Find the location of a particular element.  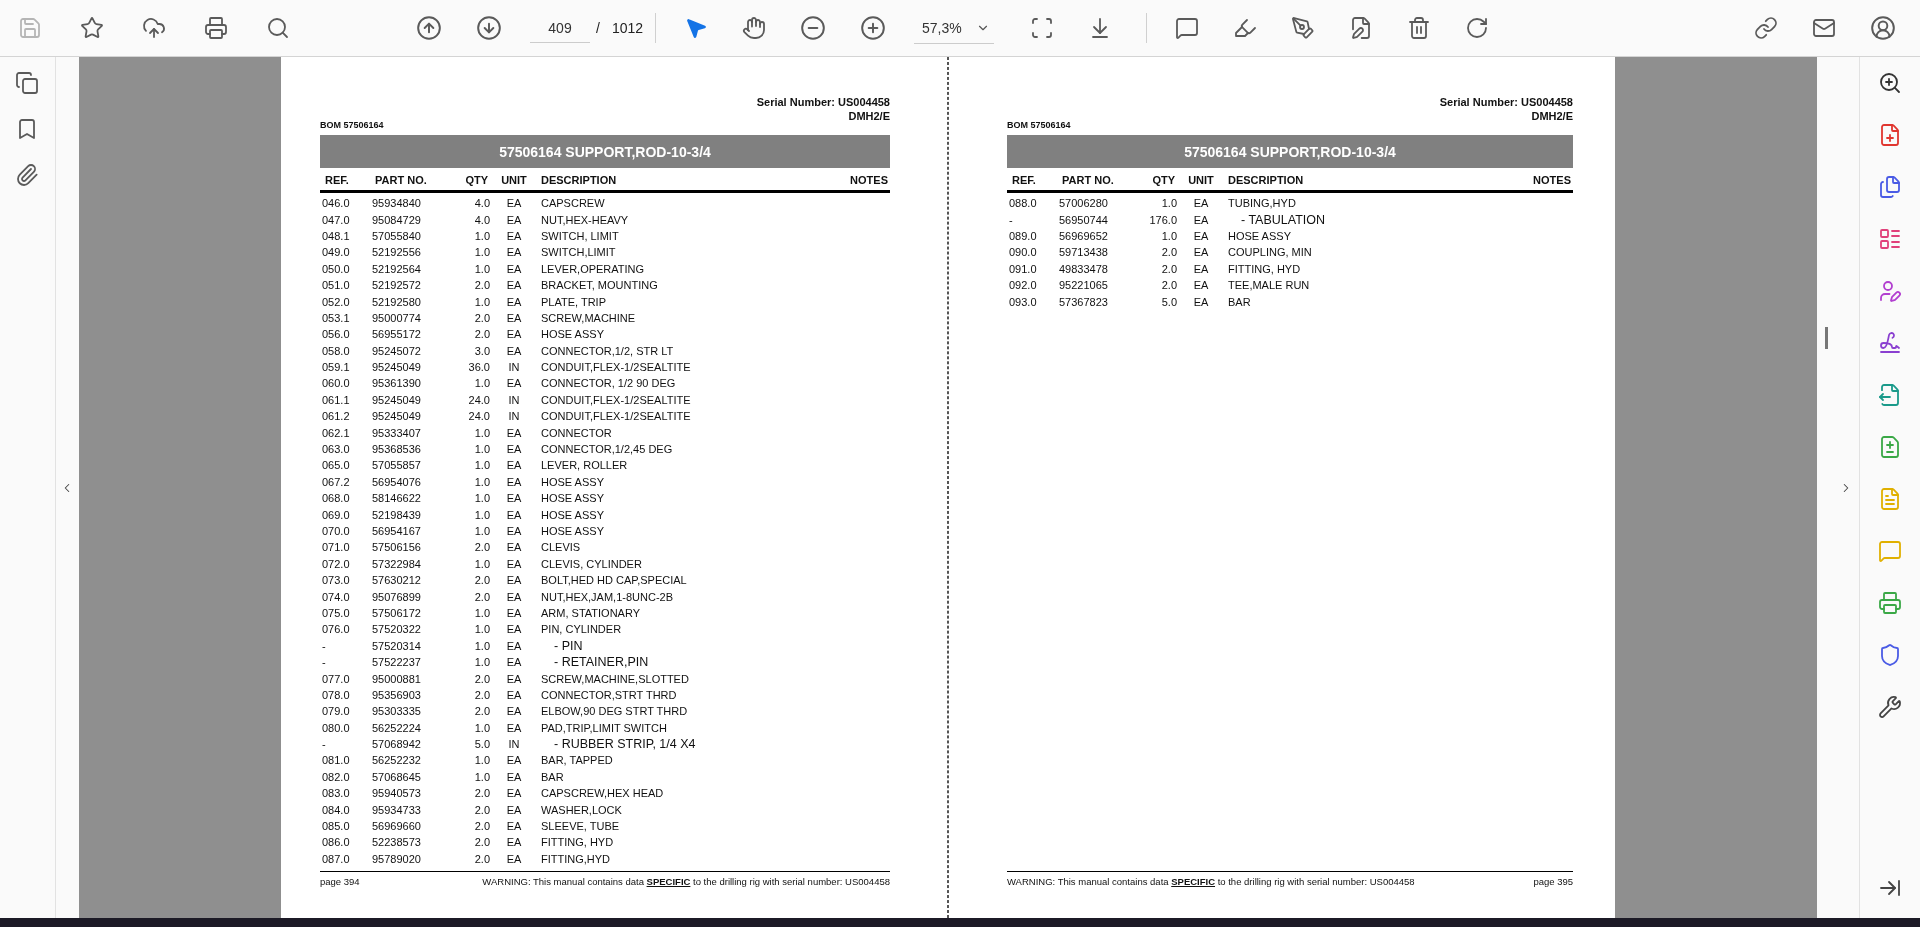

create-pdf-icon is located at coordinates (1890, 135).